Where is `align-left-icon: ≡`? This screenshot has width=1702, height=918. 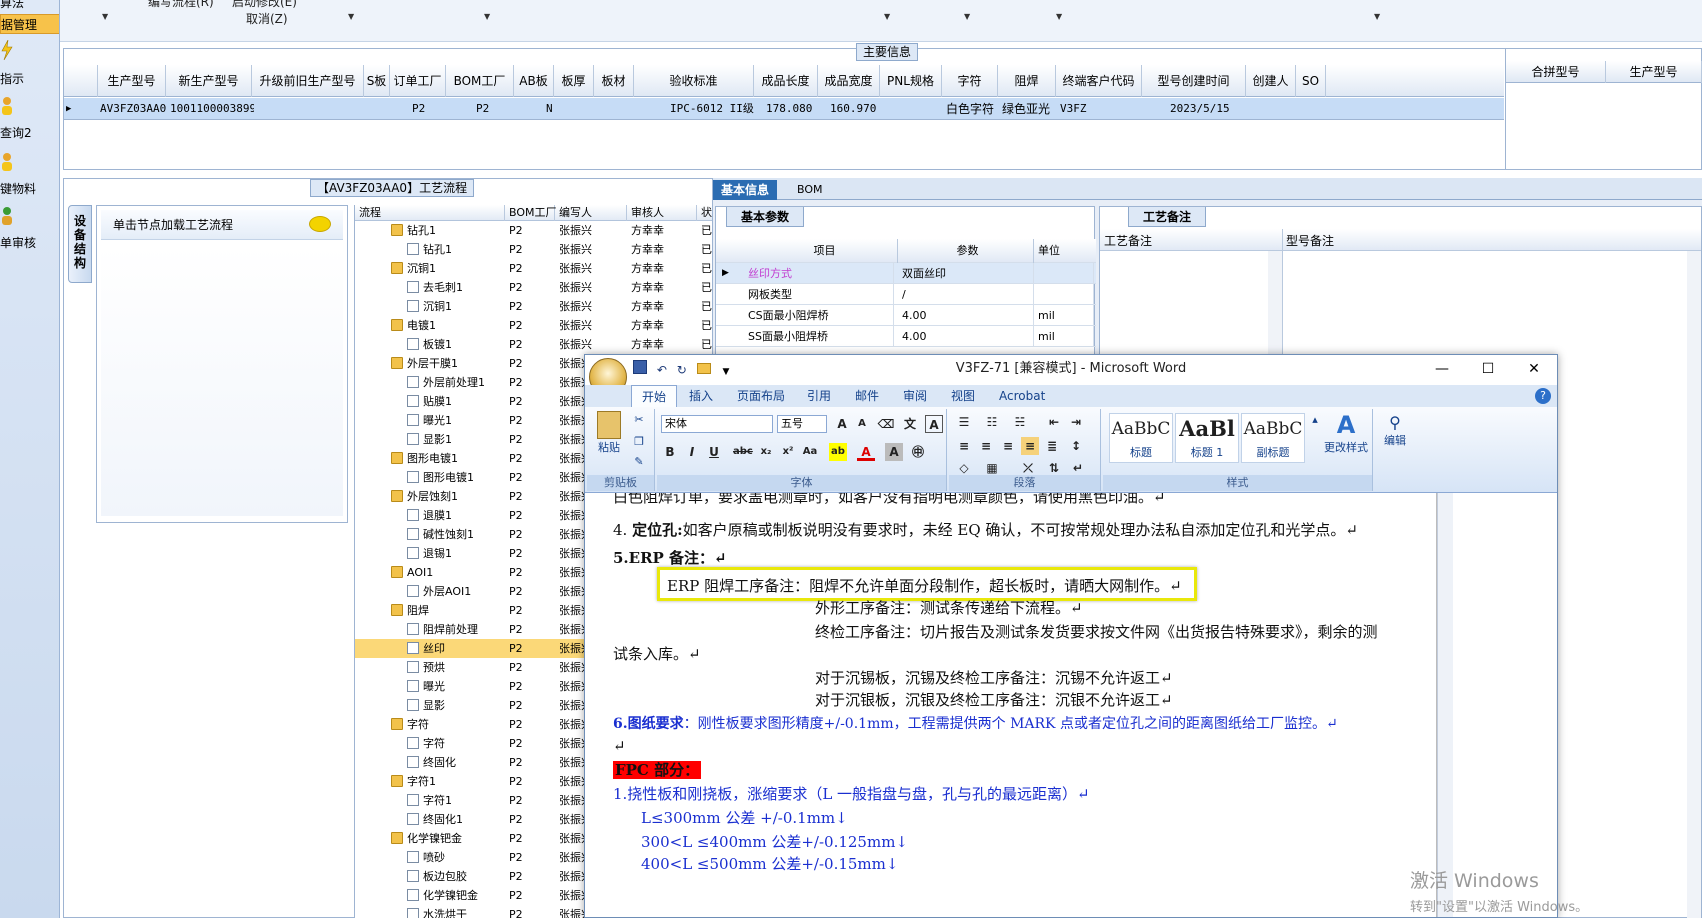 align-left-icon: ≡ is located at coordinates (964, 446).